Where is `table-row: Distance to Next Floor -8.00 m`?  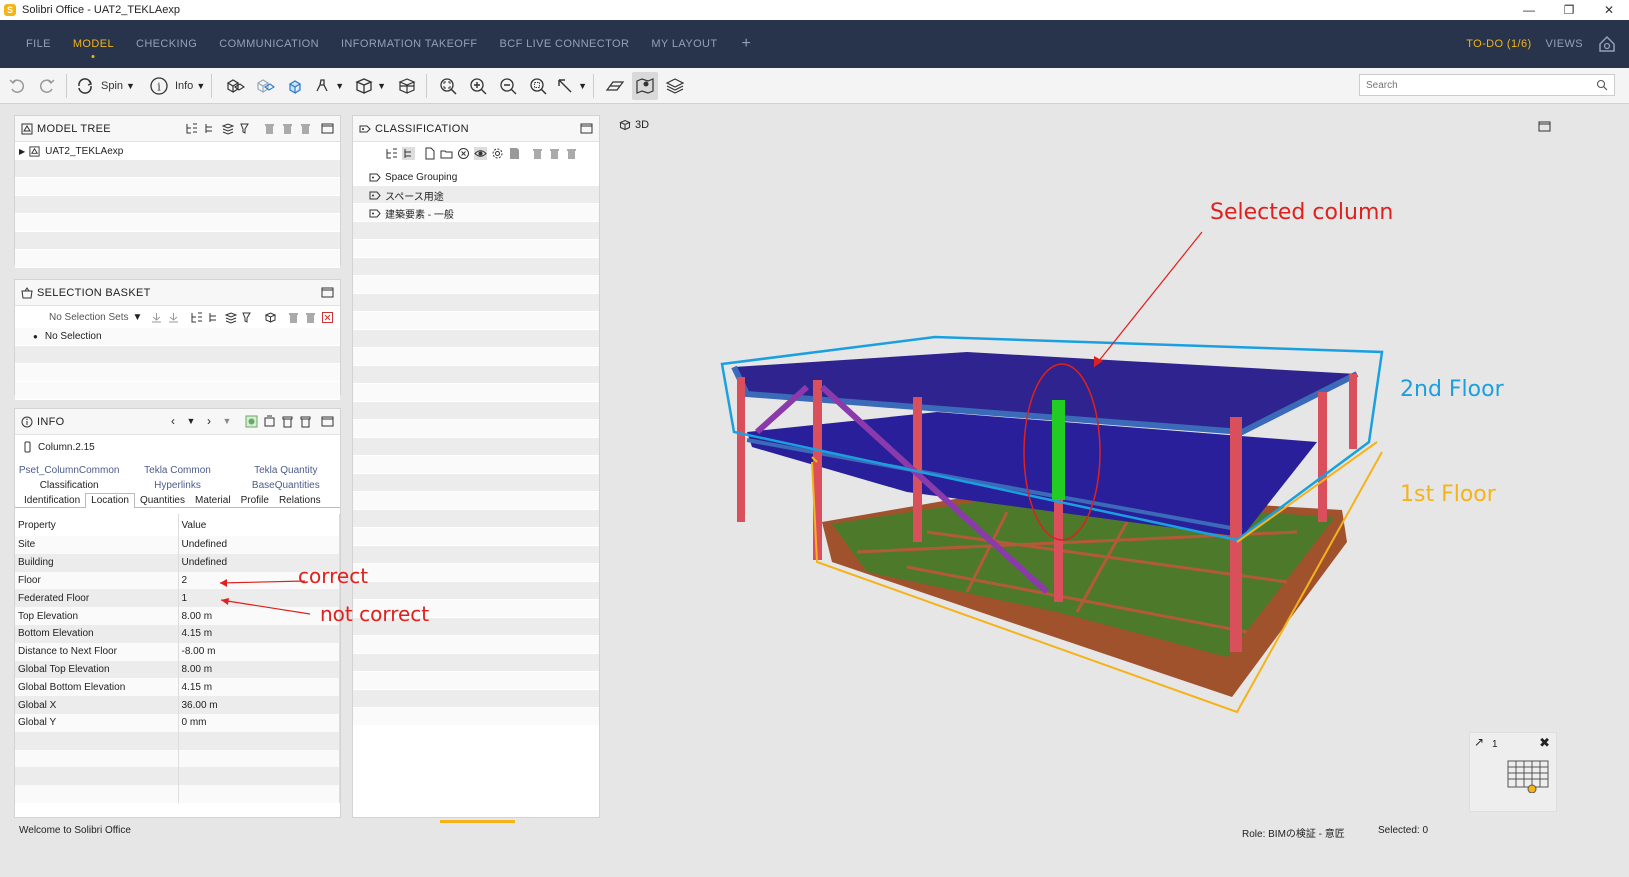
table-row: Distance to Next Floor -8.00 m is located at coordinates (177, 651).